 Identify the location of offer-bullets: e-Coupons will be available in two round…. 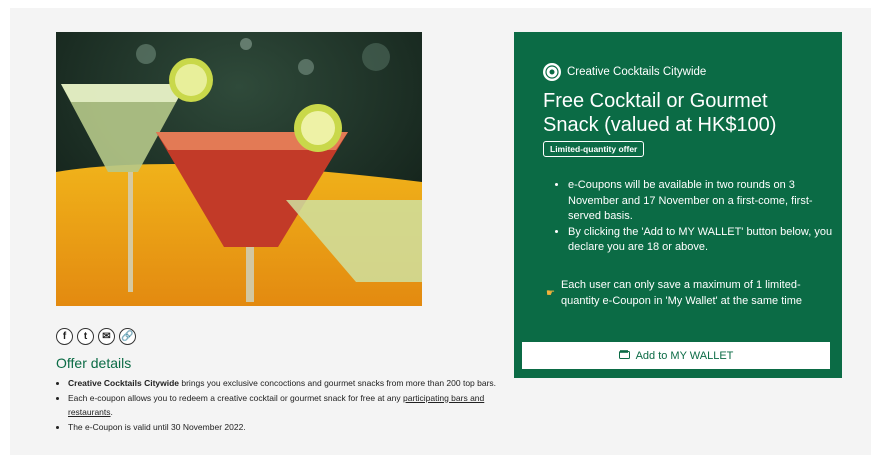
(695, 217).